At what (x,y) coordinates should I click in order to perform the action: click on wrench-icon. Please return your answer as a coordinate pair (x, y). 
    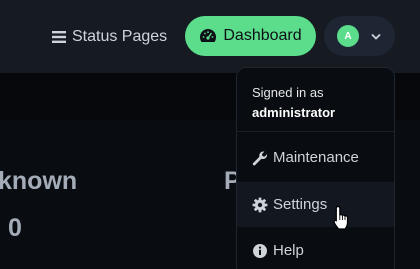
    Looking at the image, I should click on (260, 157).